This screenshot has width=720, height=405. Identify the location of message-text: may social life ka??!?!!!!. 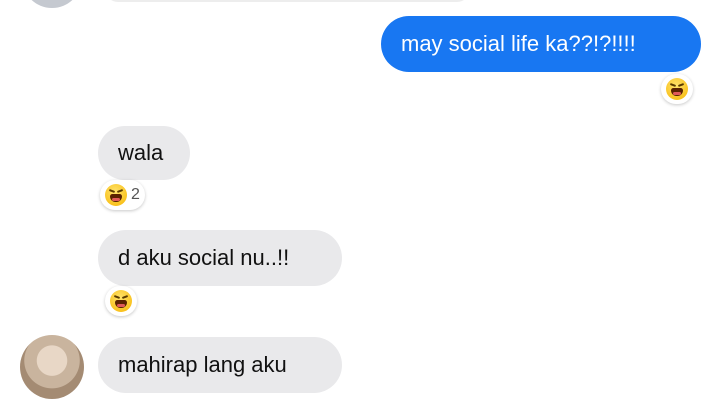
(518, 43).